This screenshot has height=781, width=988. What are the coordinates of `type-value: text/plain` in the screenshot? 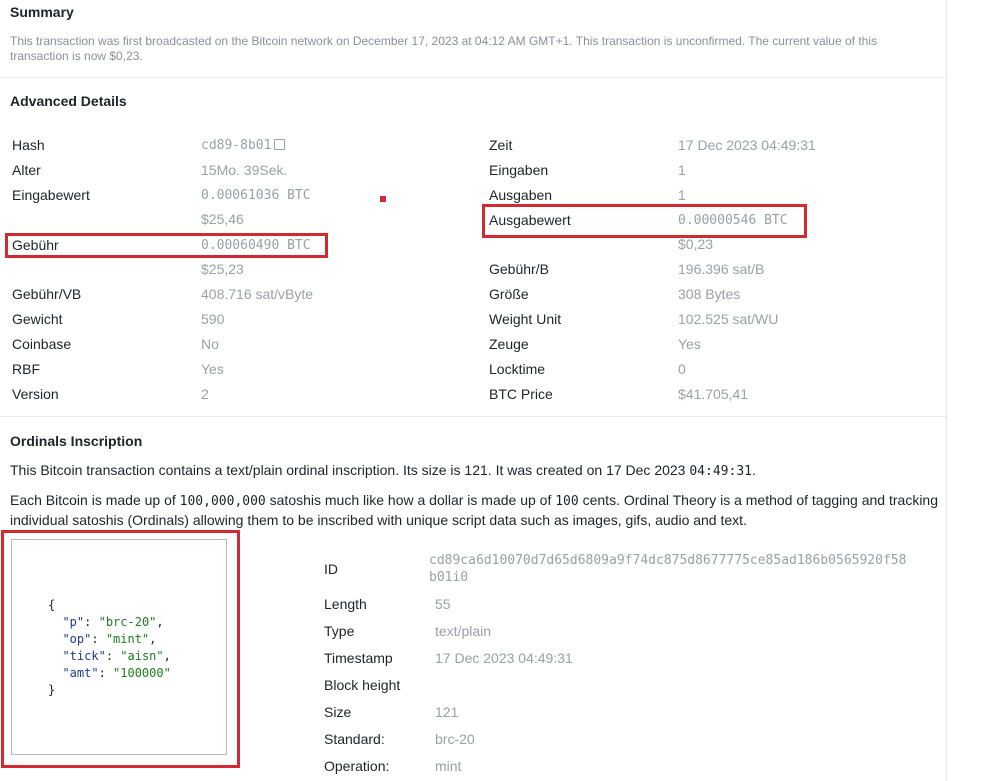 It's located at (463, 631).